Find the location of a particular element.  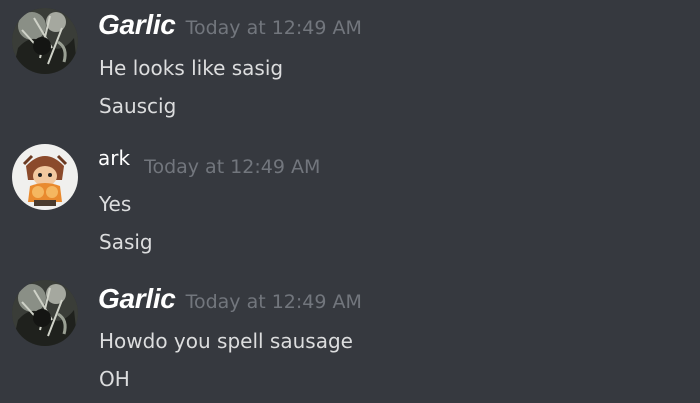

cartoon-character-avatar-icon is located at coordinates (45, 177).